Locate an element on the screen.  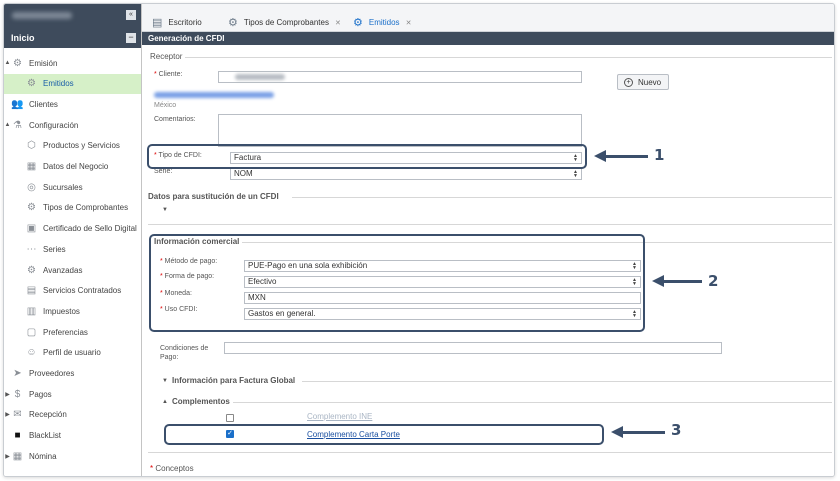
tab-escritorio: ▤ Escritorio is located at coordinates (177, 22).